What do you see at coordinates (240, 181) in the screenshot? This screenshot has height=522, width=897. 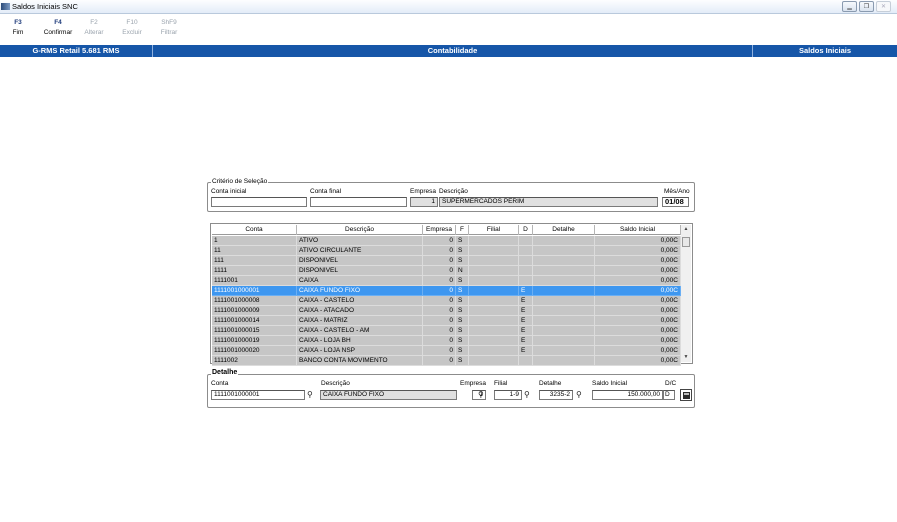 I see `selection-criteria-legend: Critério de Seleção` at bounding box center [240, 181].